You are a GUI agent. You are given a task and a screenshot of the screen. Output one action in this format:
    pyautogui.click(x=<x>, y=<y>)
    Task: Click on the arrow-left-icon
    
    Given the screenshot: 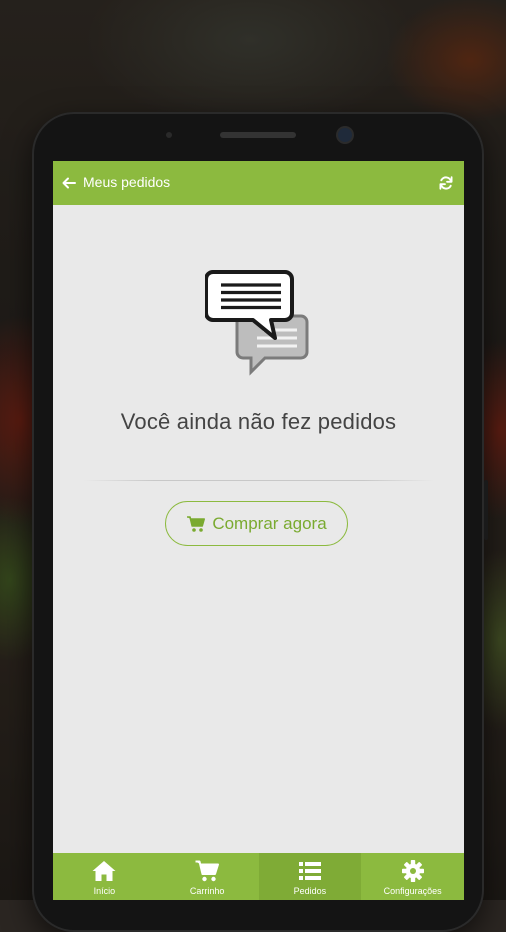 What is the action you would take?
    pyautogui.click(x=69, y=183)
    